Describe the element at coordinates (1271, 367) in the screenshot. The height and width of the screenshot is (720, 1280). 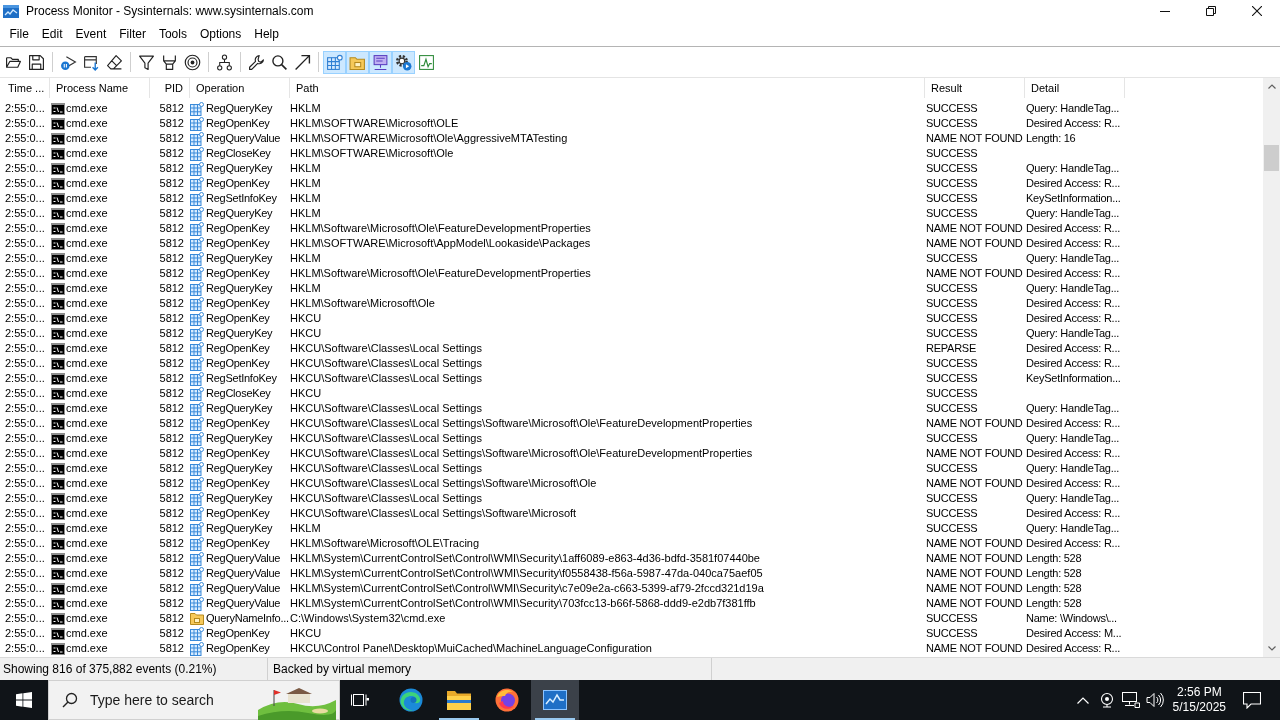
I see `scrollbar` at that location.